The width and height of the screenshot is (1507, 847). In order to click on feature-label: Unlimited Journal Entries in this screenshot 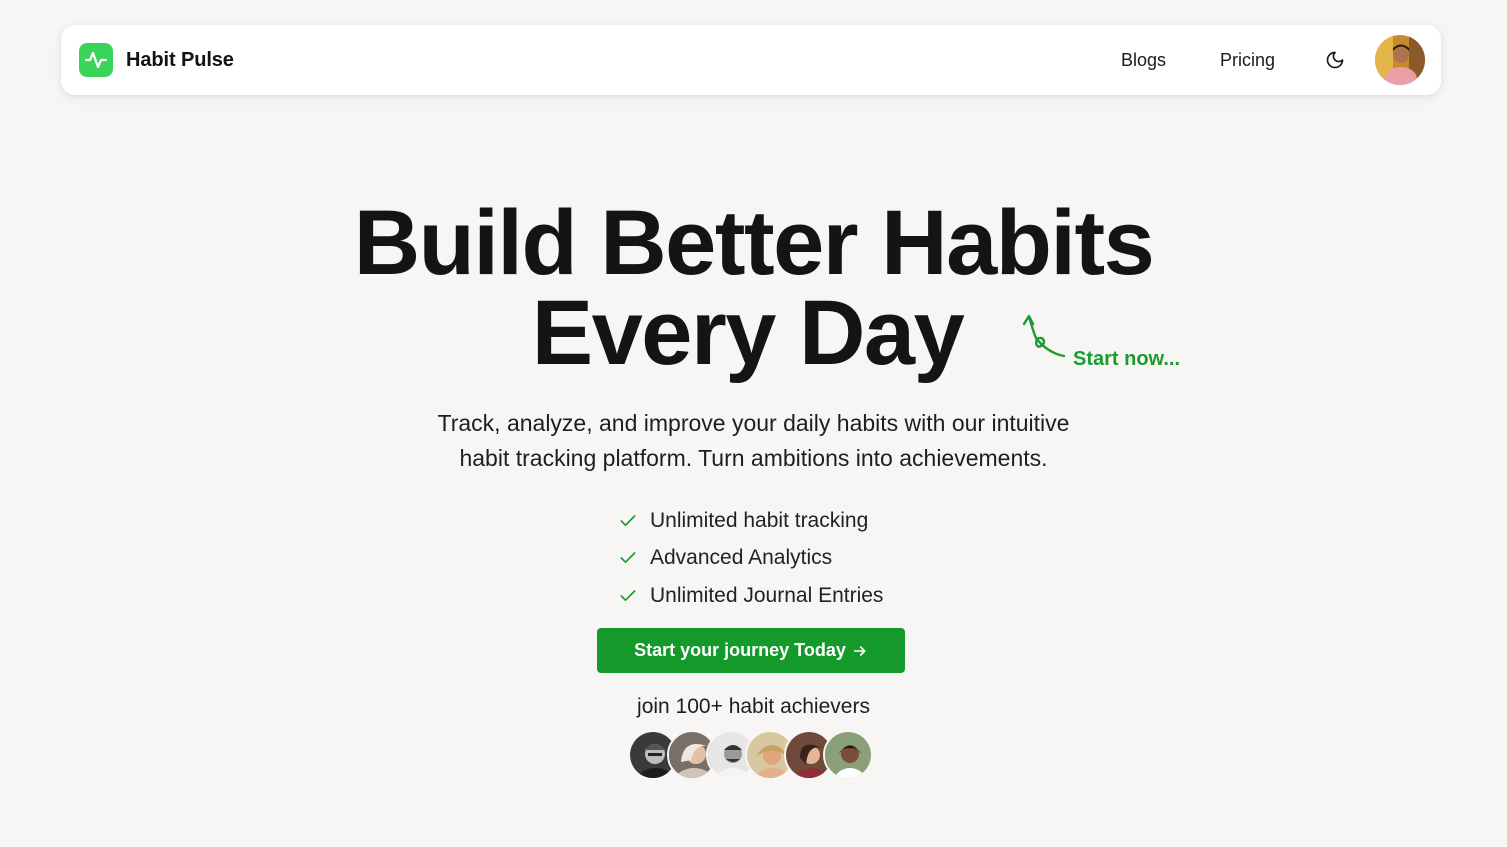, I will do `click(767, 595)`.